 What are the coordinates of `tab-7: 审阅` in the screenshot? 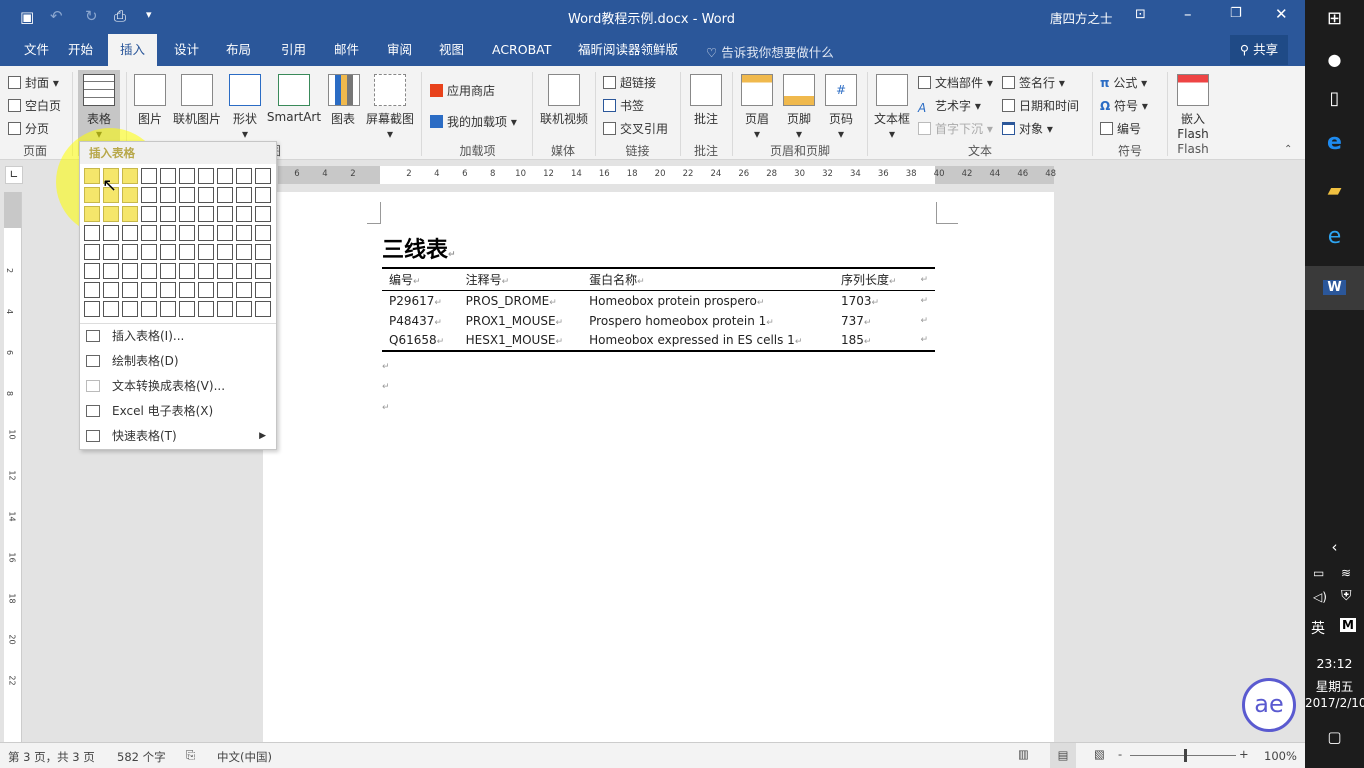 It's located at (399, 50).